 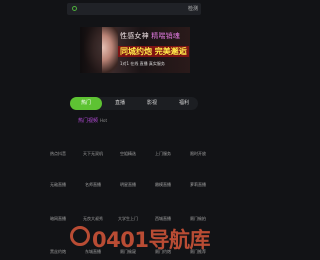 What do you see at coordinates (86, 103) in the screenshot?
I see `tab-hot: 热门` at bounding box center [86, 103].